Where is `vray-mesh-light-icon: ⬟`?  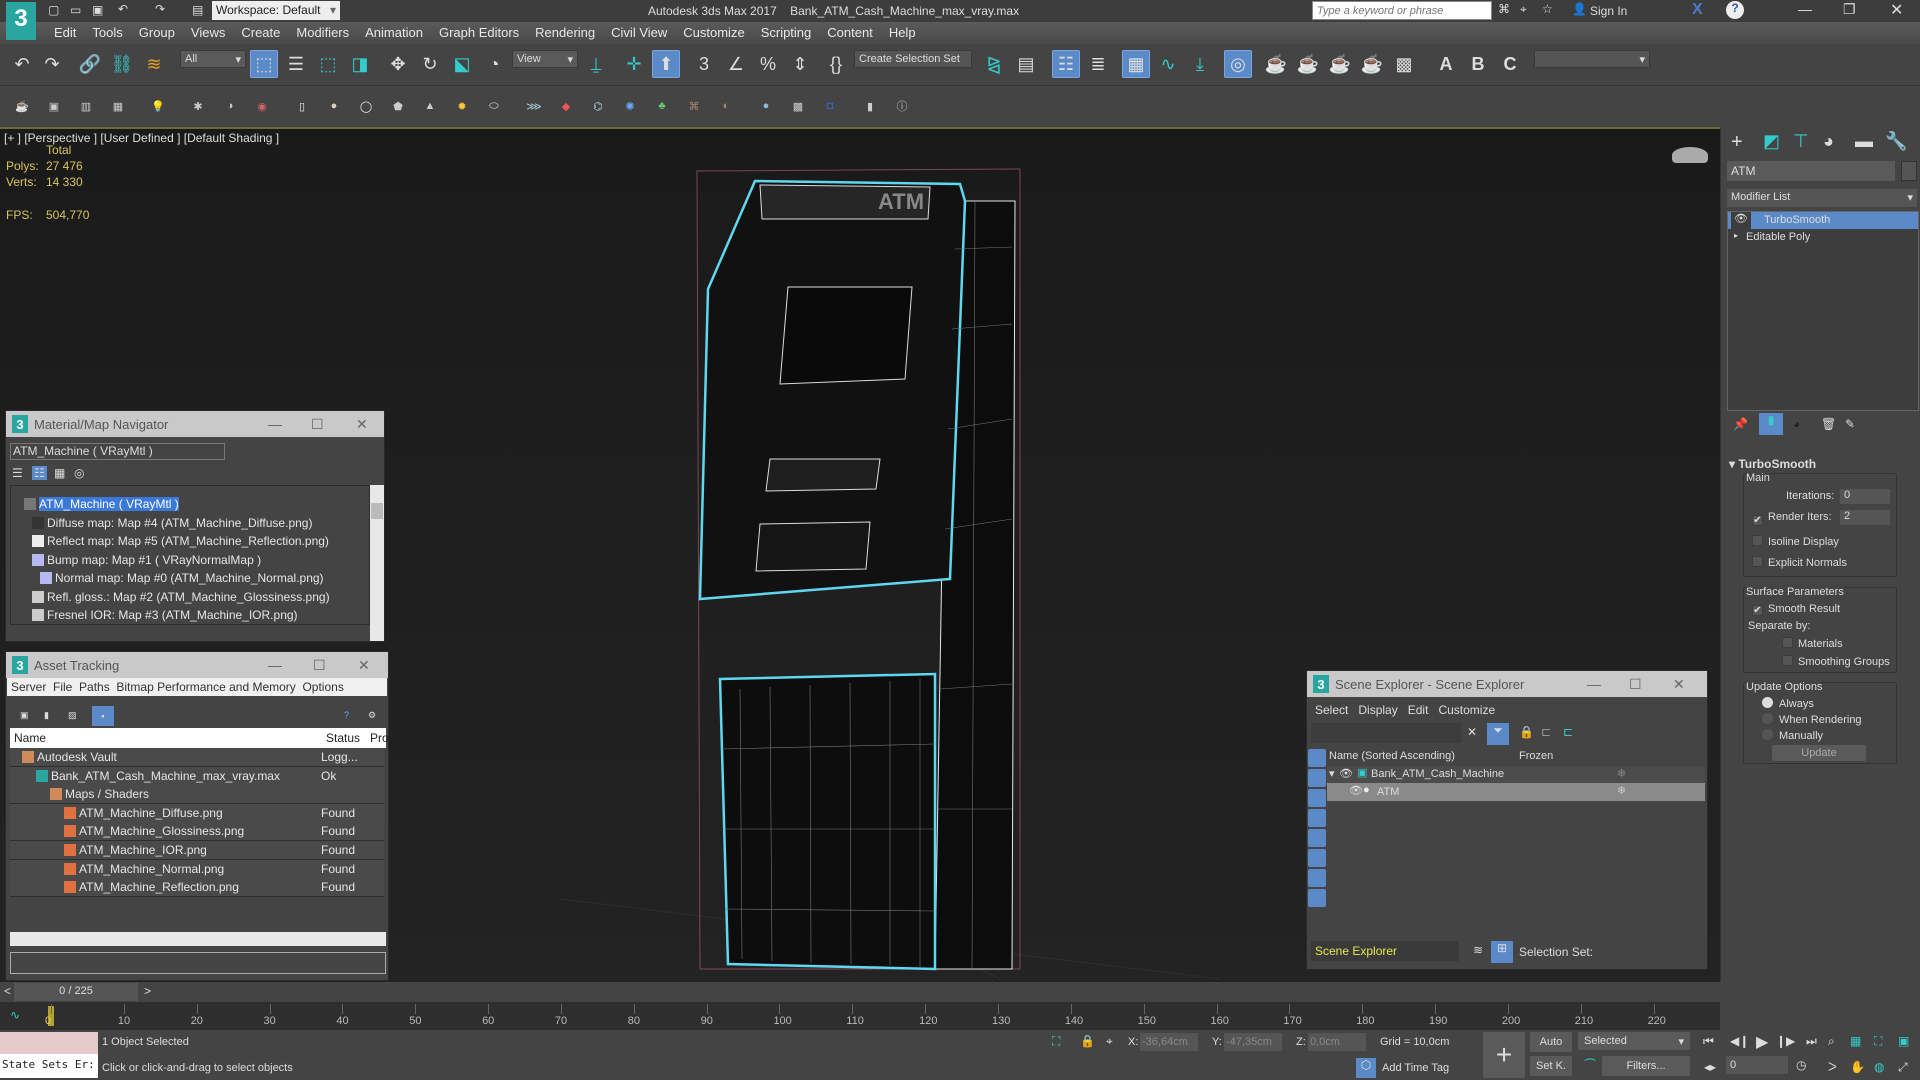
vray-mesh-light-icon: ⬟ is located at coordinates (398, 106).